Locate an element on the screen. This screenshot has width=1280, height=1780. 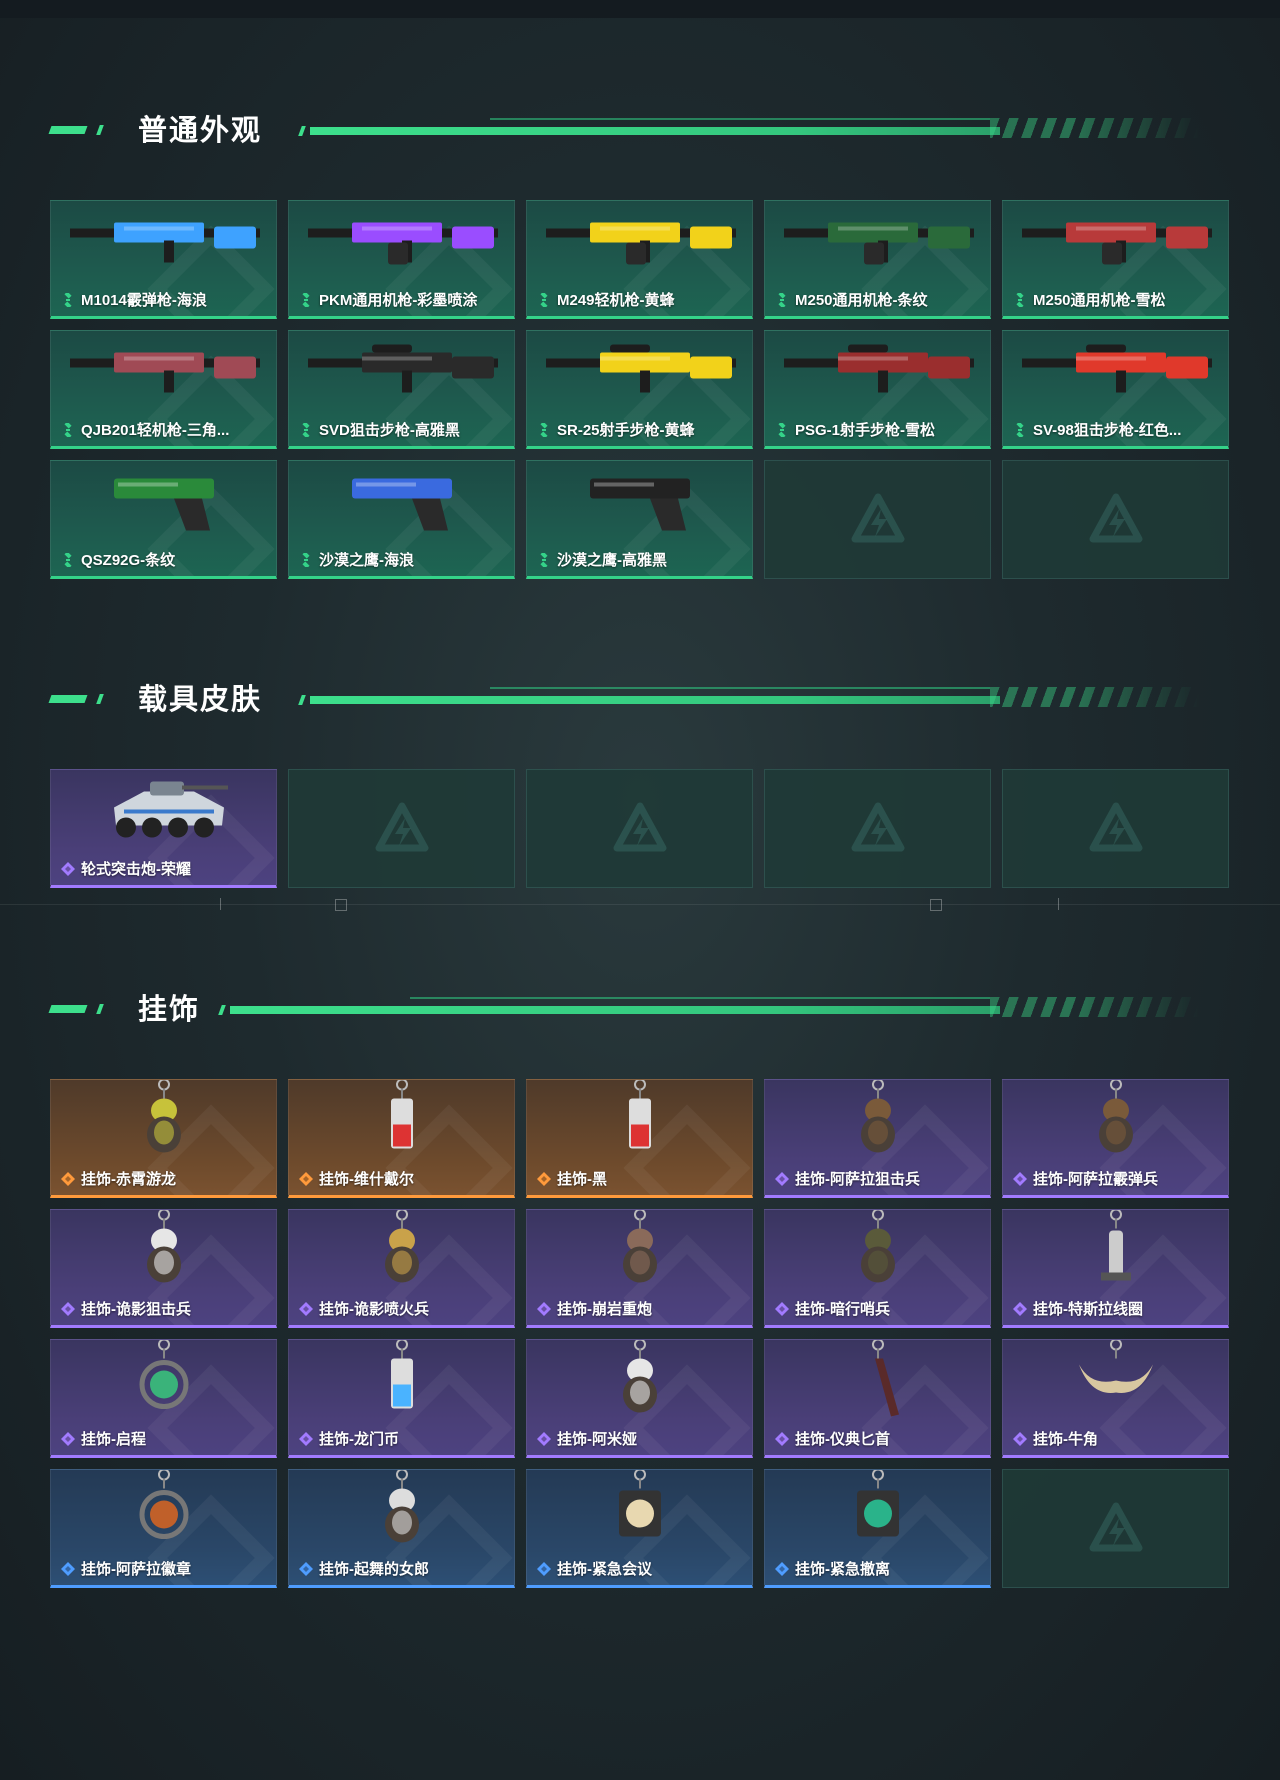
item-label: 挂饰-维什戴尔 is located at coordinates (403, 1178).